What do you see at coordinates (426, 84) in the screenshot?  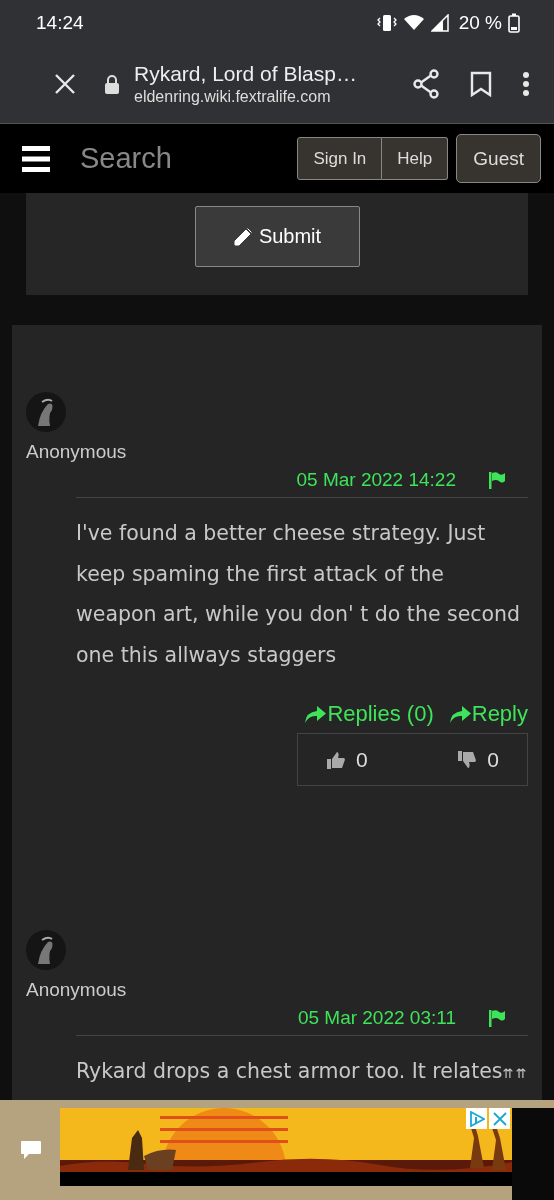 I see `share-button` at bounding box center [426, 84].